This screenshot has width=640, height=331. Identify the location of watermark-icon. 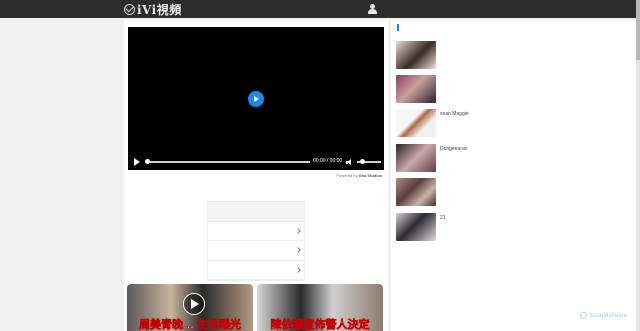
(583, 315).